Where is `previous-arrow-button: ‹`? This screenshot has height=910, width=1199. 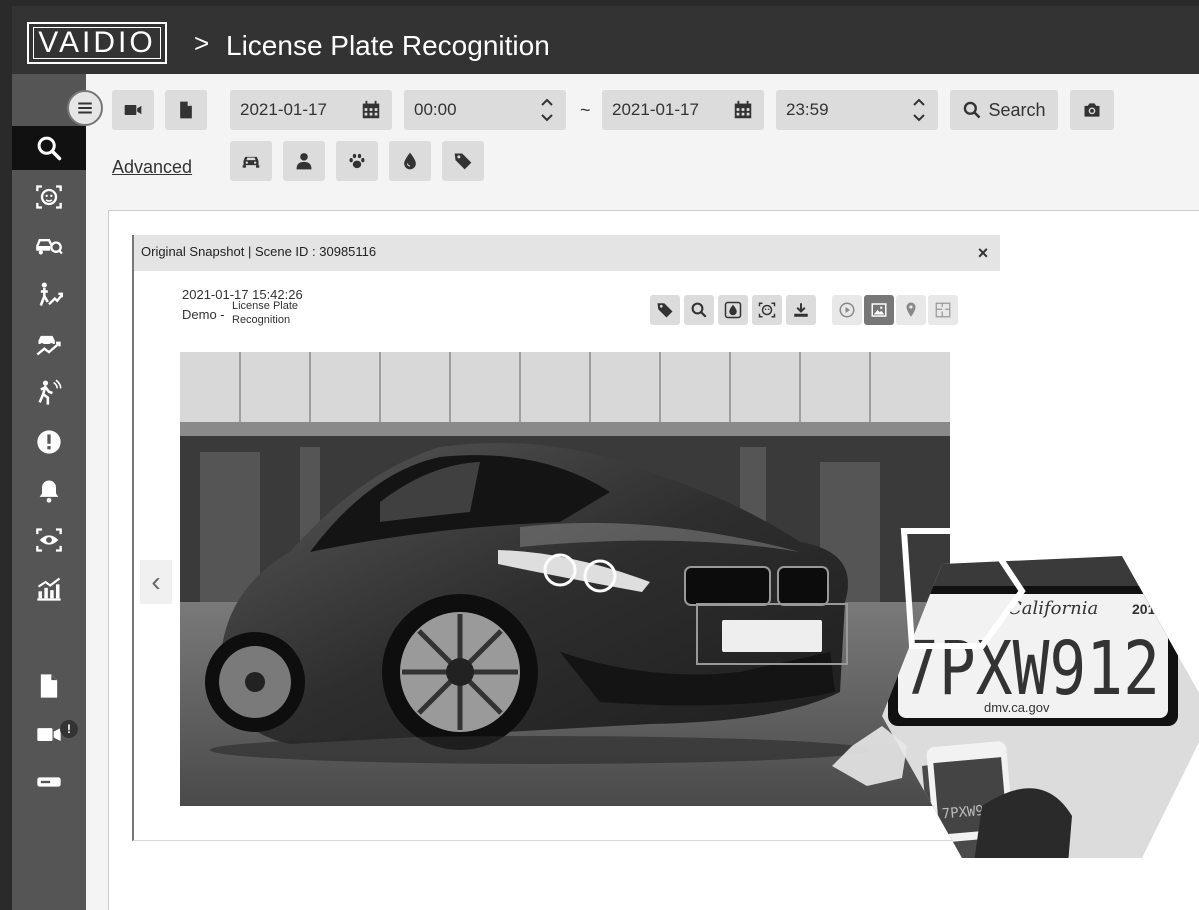 previous-arrow-button: ‹ is located at coordinates (156, 582).